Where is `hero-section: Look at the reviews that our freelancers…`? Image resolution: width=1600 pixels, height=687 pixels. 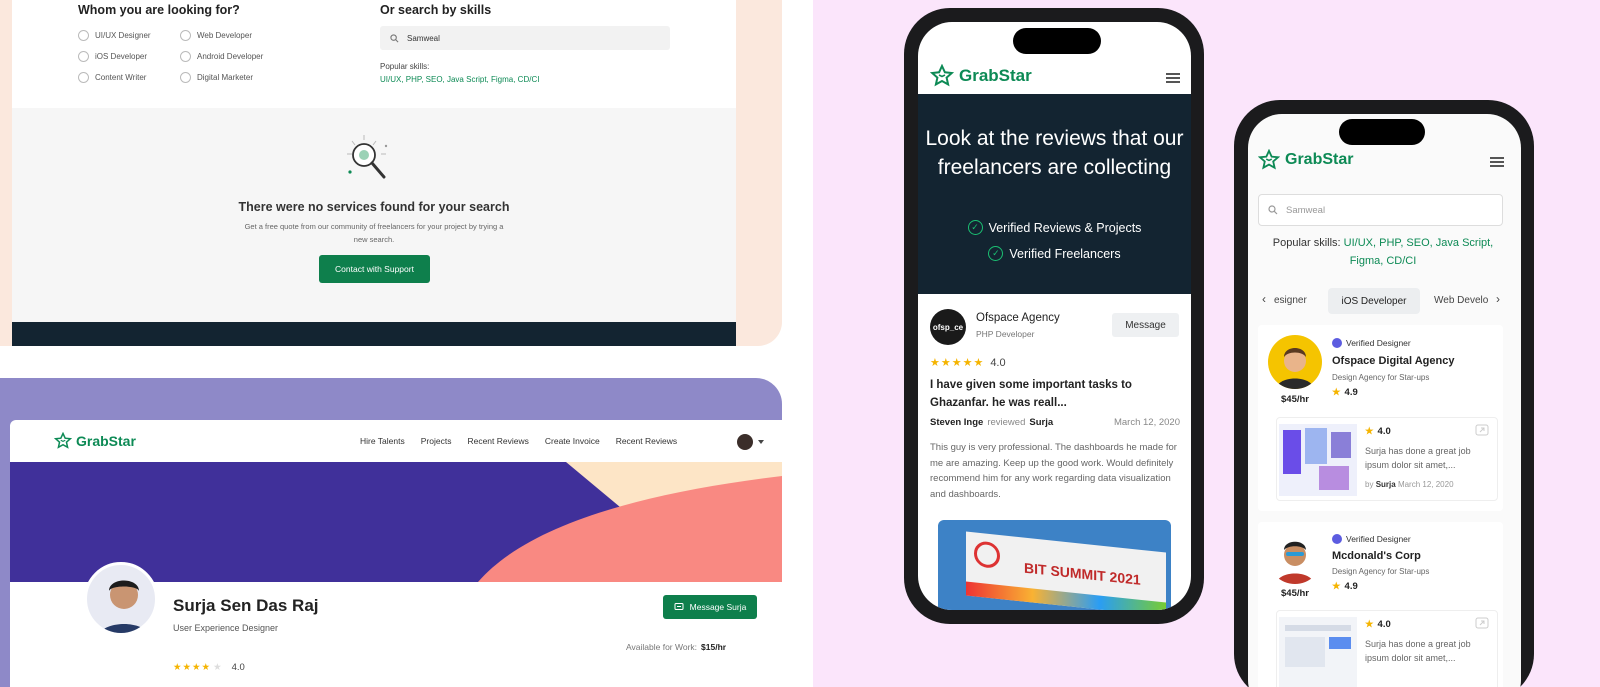 hero-section: Look at the reviews that our freelancers… is located at coordinates (1054, 194).